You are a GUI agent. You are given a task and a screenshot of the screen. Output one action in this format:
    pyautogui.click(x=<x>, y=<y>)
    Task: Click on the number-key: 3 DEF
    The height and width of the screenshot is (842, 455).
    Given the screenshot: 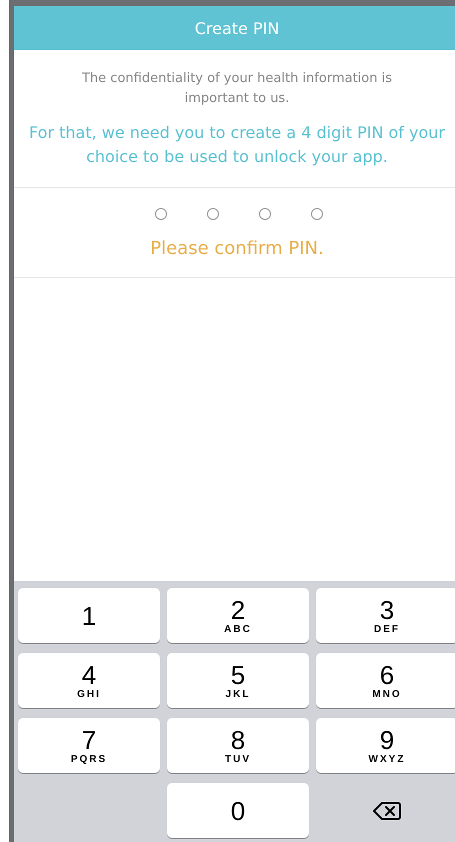 What is the action you would take?
    pyautogui.click(x=385, y=615)
    